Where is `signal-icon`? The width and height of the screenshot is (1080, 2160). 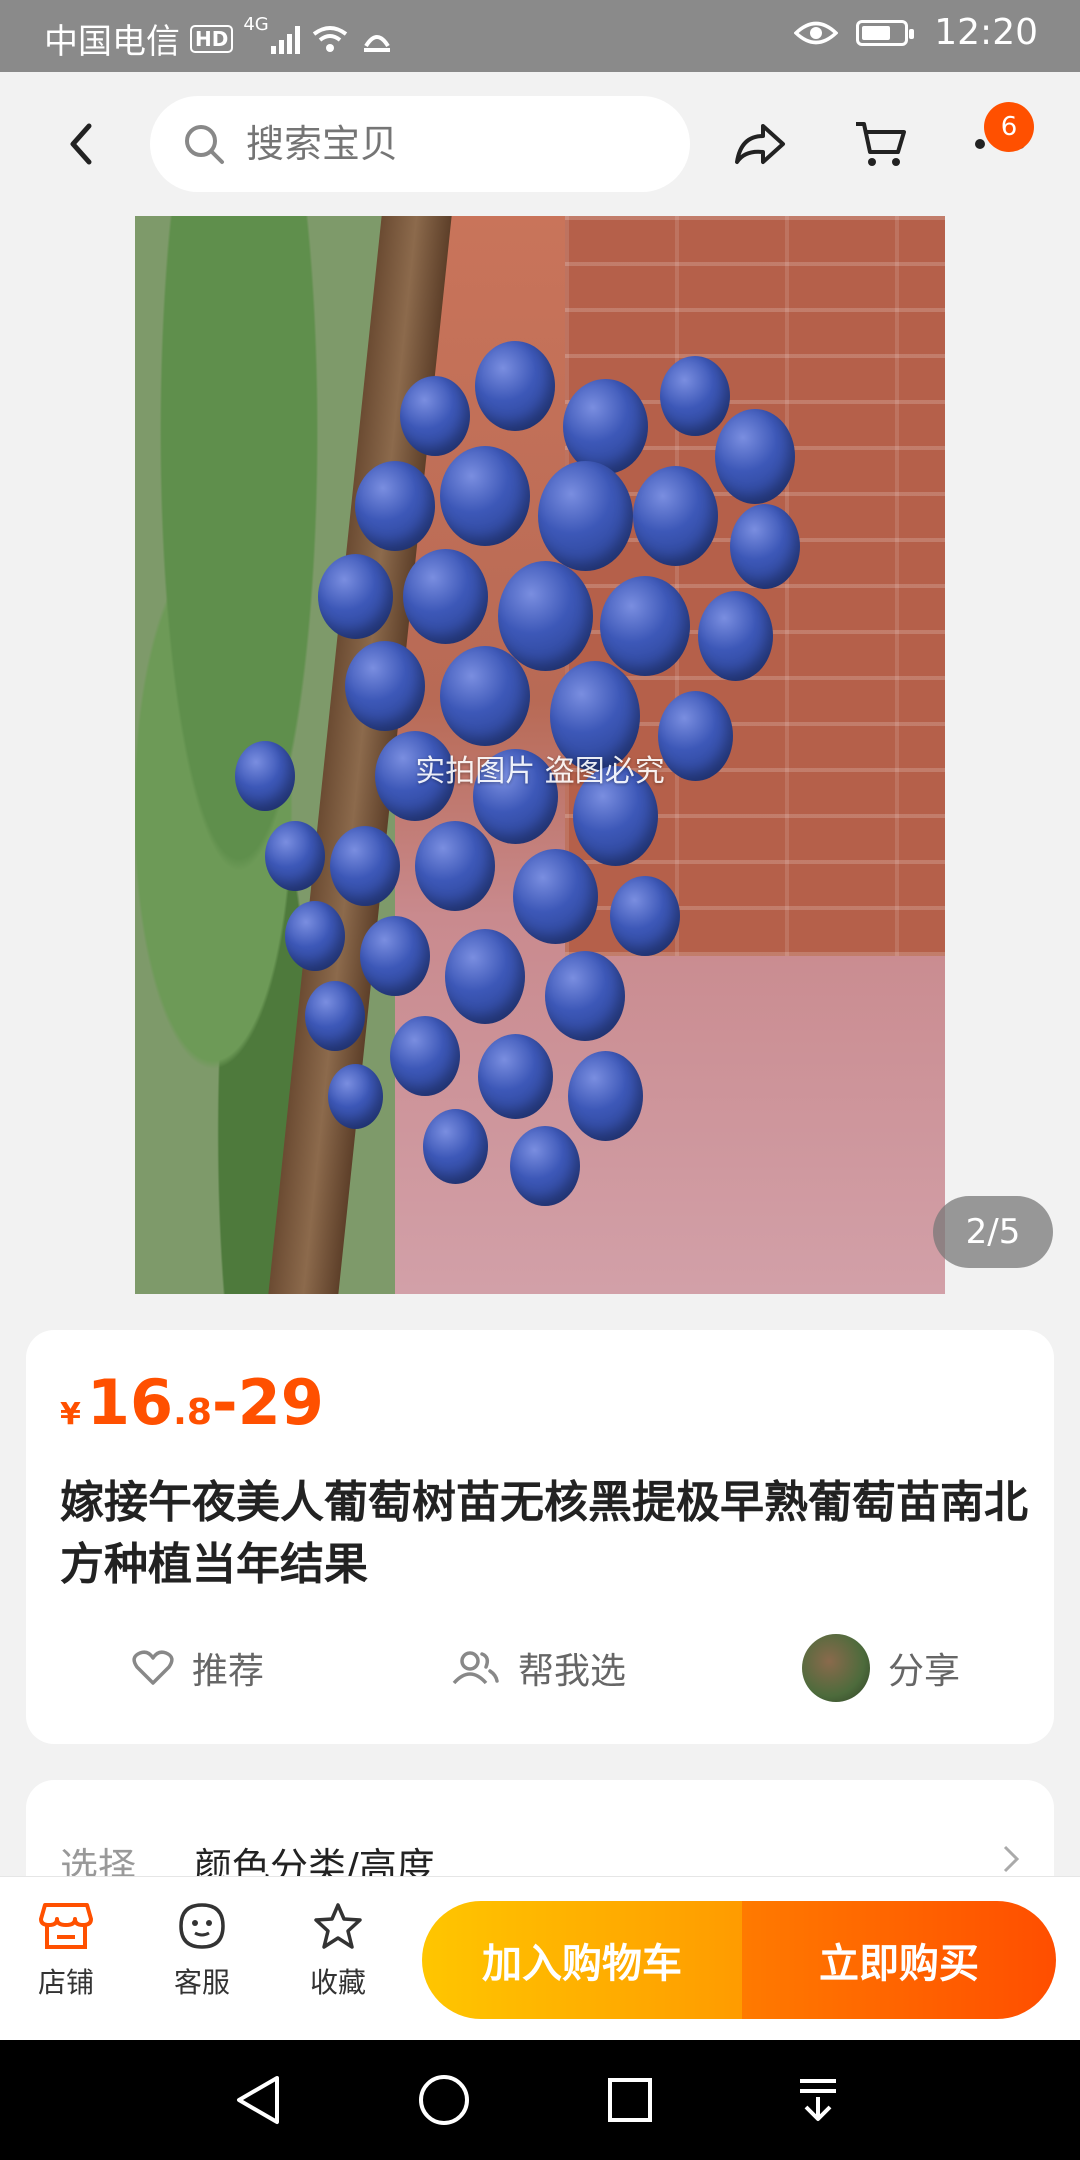 signal-icon is located at coordinates (285, 39).